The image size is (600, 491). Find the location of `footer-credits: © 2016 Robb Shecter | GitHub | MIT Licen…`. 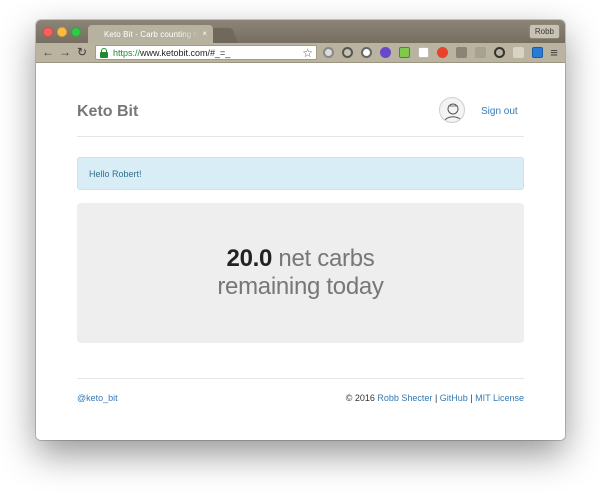

footer-credits: © 2016 Robb Shecter | GitHub | MIT Licen… is located at coordinates (435, 398).